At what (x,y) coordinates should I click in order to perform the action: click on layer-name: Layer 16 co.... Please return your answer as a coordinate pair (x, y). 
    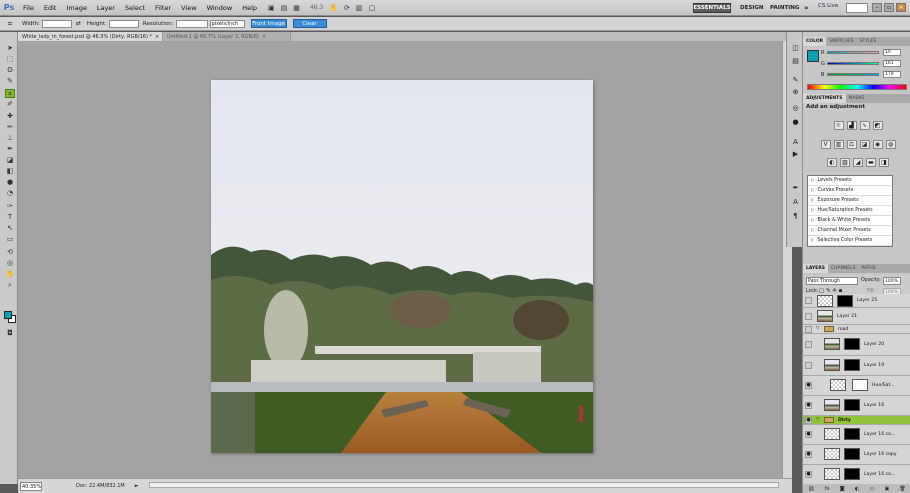
    Looking at the image, I should click on (879, 474).